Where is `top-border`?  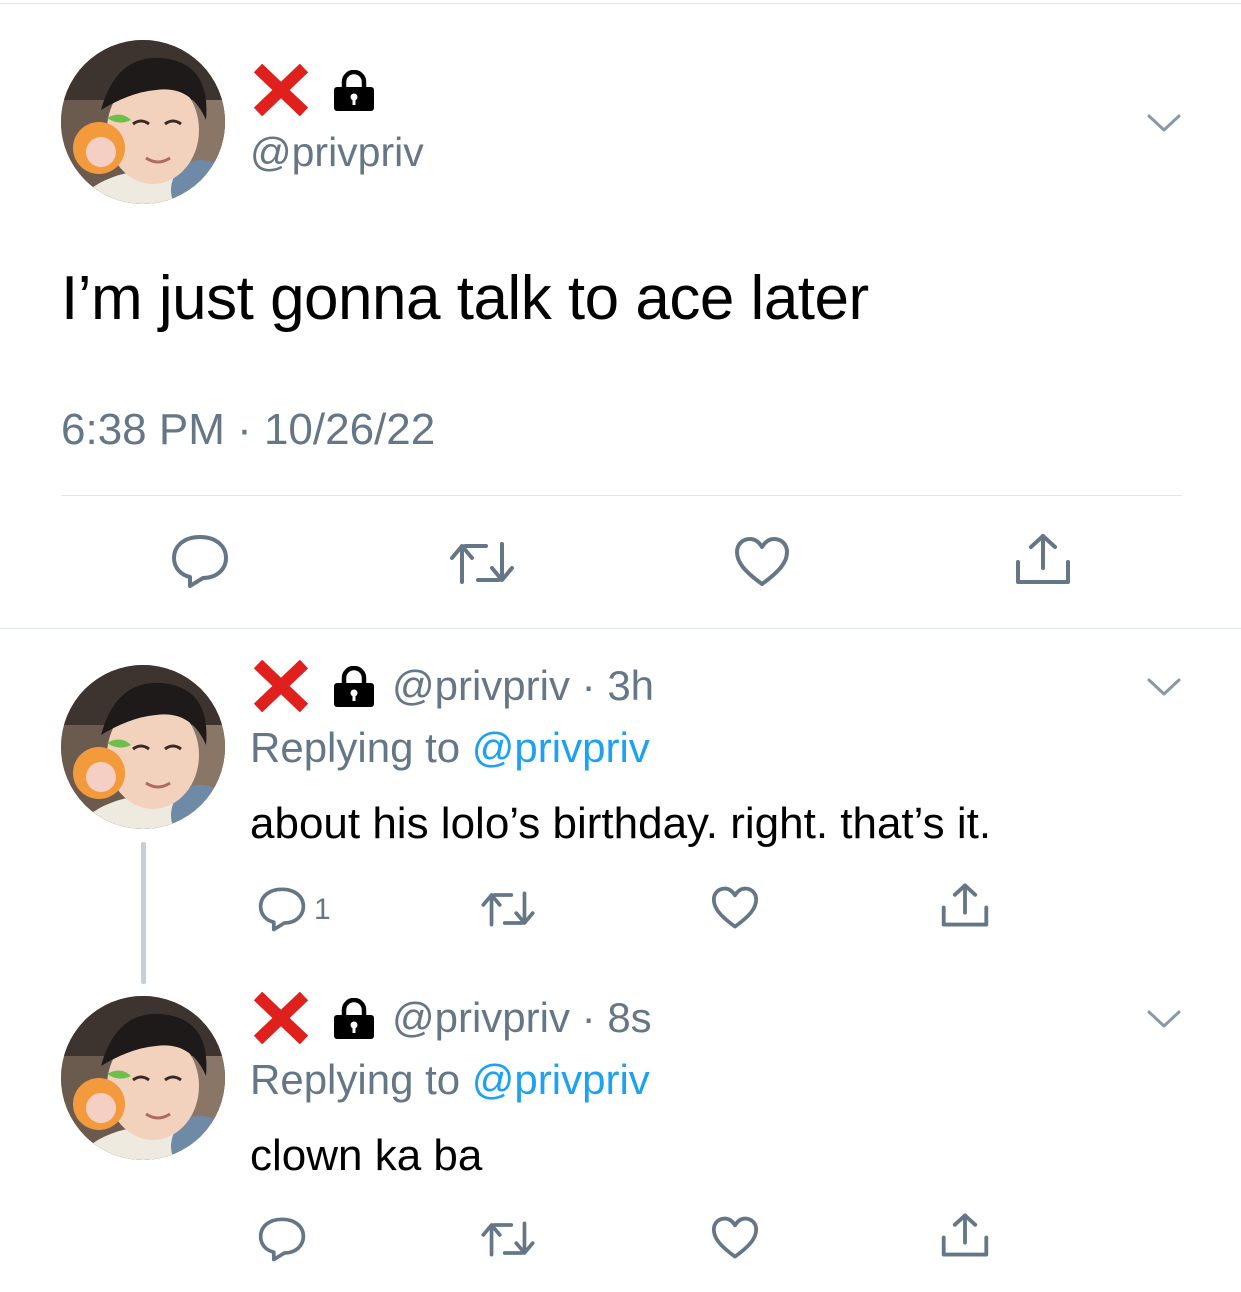 top-border is located at coordinates (620, 3).